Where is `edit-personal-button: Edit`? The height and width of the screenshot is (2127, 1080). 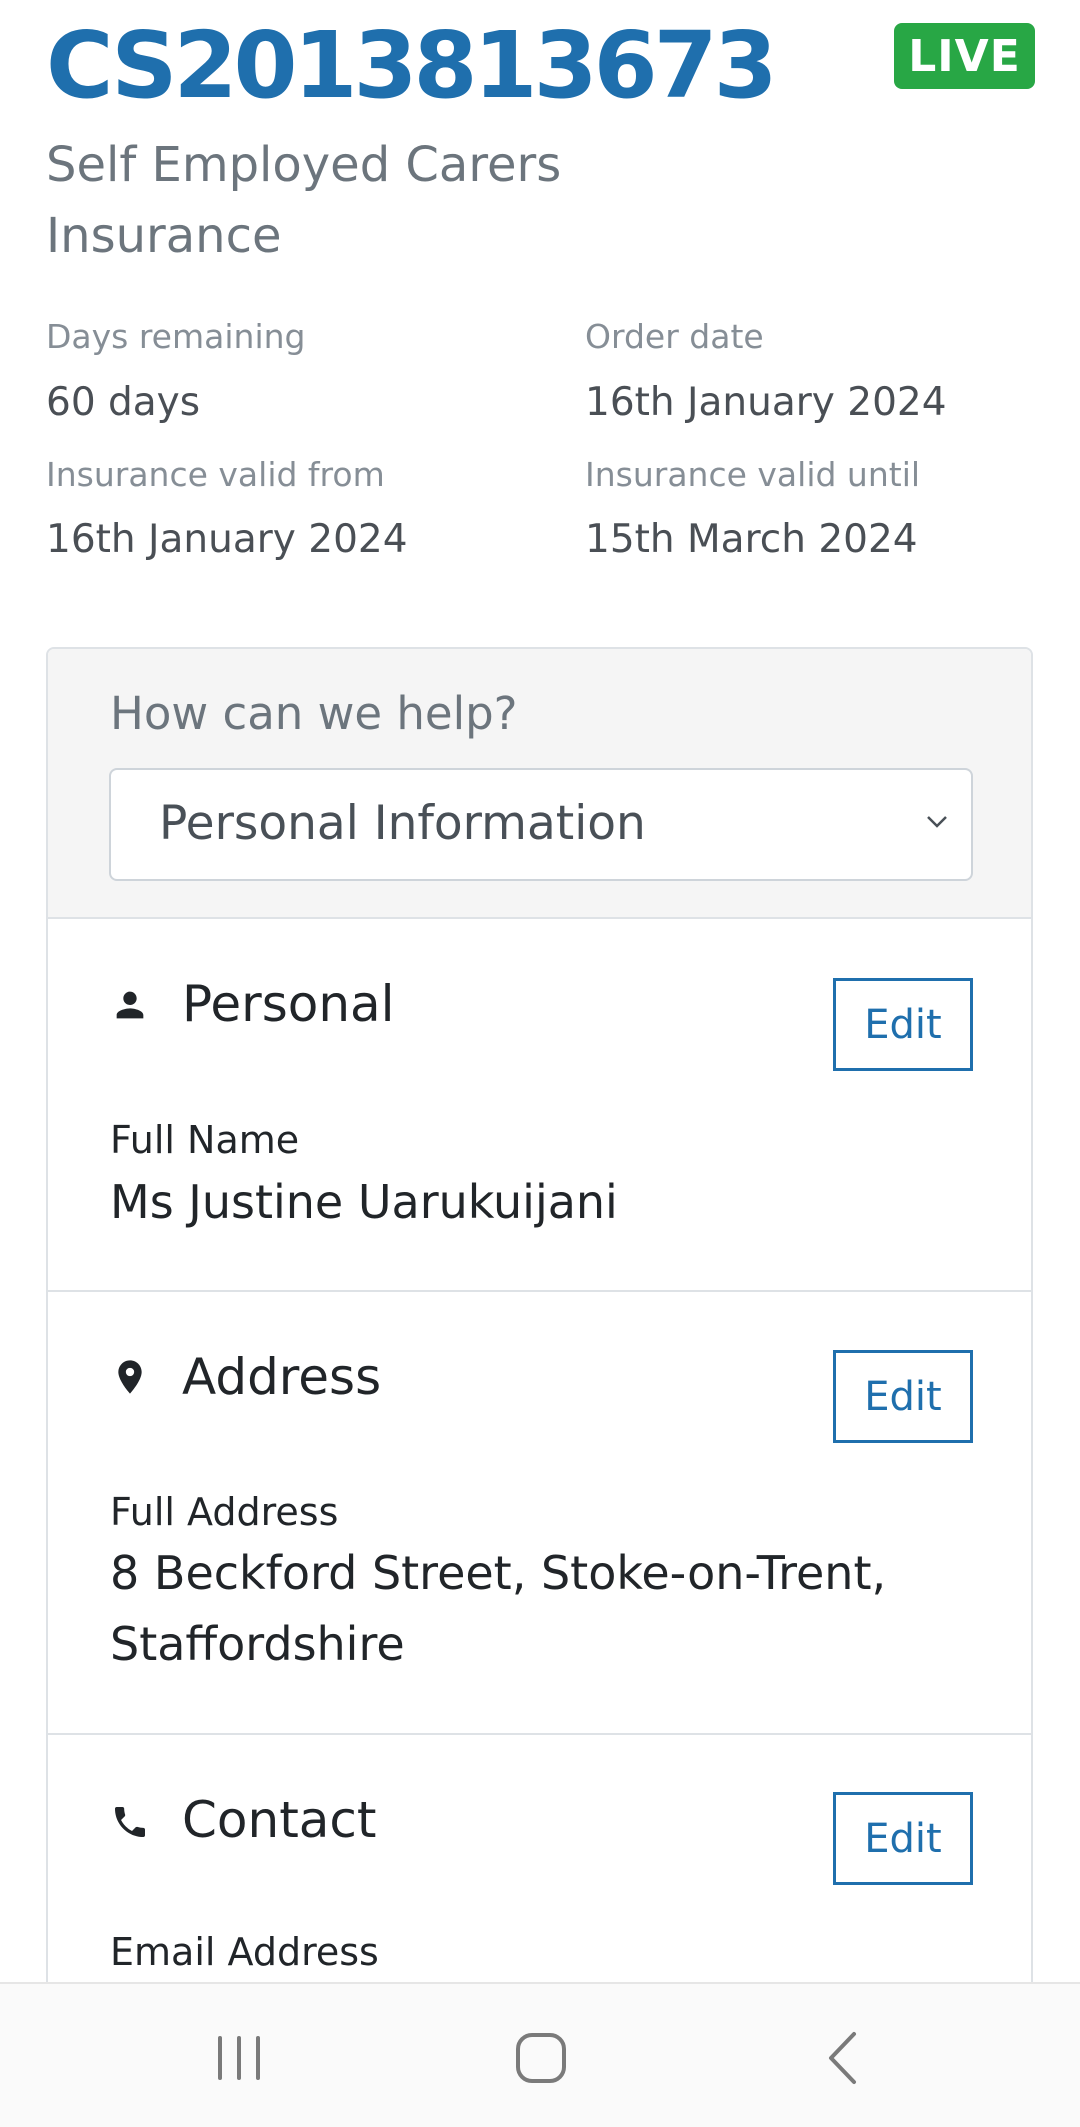 edit-personal-button: Edit is located at coordinates (903, 1024).